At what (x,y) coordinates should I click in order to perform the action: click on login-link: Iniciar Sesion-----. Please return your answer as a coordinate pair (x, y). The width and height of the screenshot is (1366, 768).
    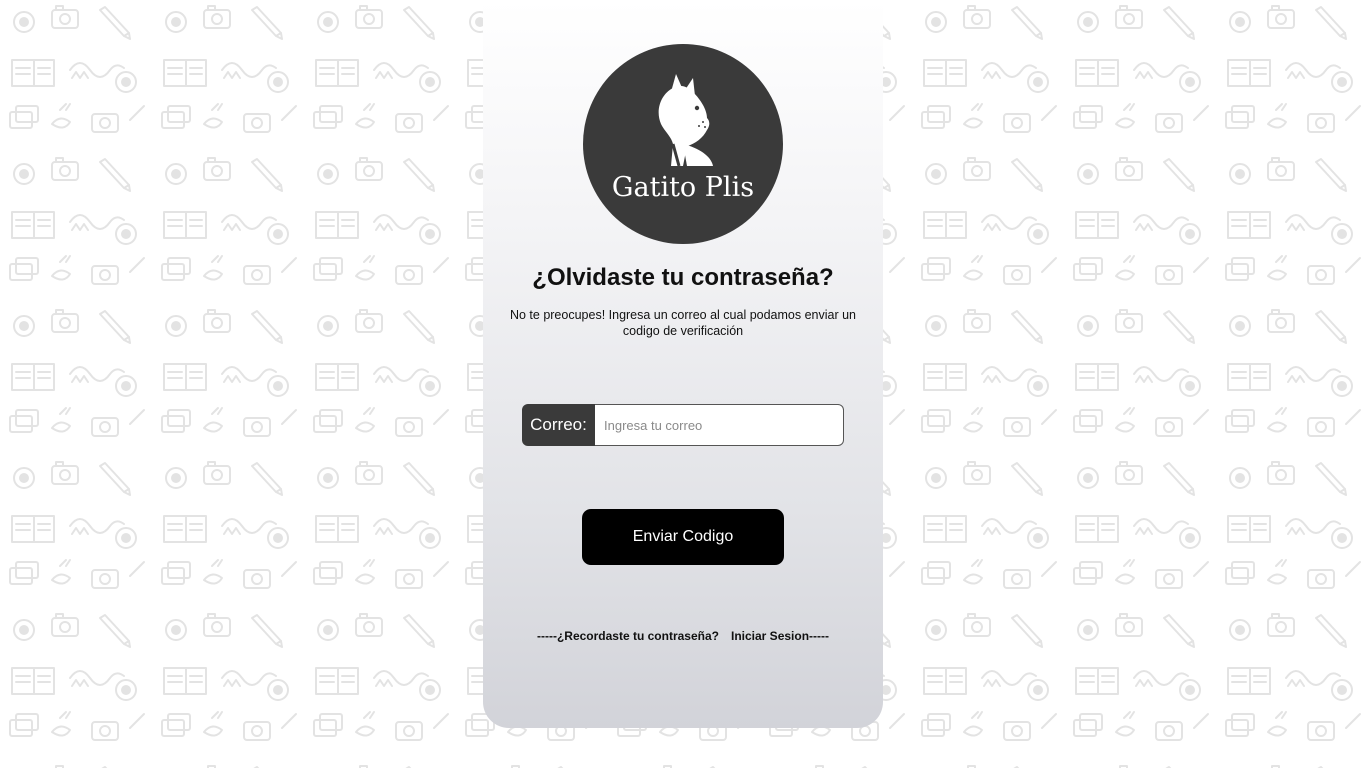
    Looking at the image, I should click on (780, 636).